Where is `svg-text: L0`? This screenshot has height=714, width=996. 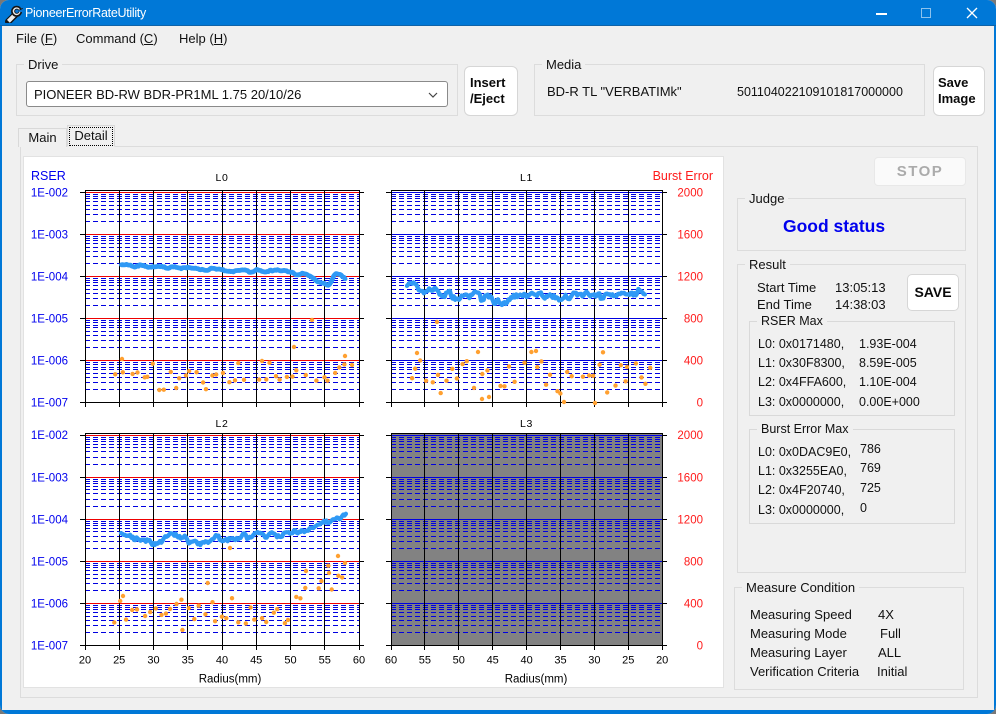 svg-text: L0 is located at coordinates (222, 178).